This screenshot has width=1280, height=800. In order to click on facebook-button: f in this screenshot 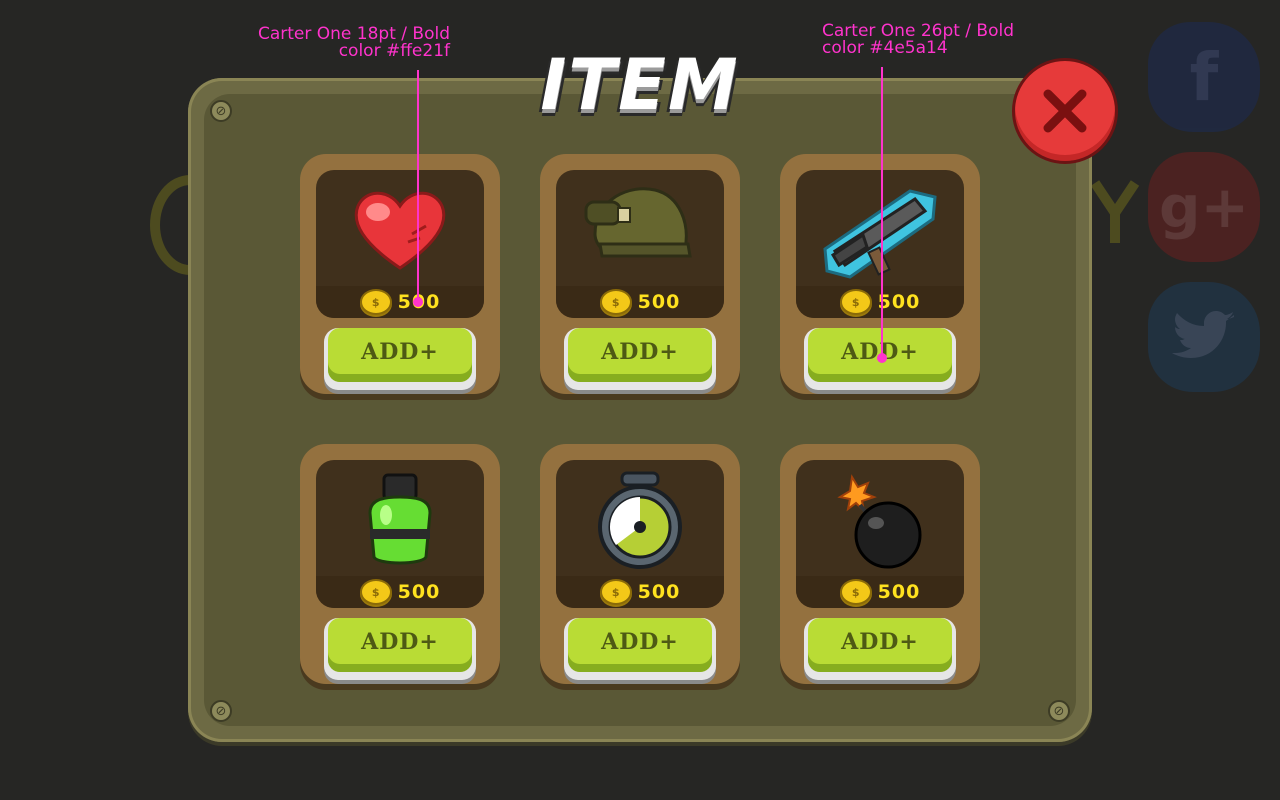, I will do `click(1204, 77)`.